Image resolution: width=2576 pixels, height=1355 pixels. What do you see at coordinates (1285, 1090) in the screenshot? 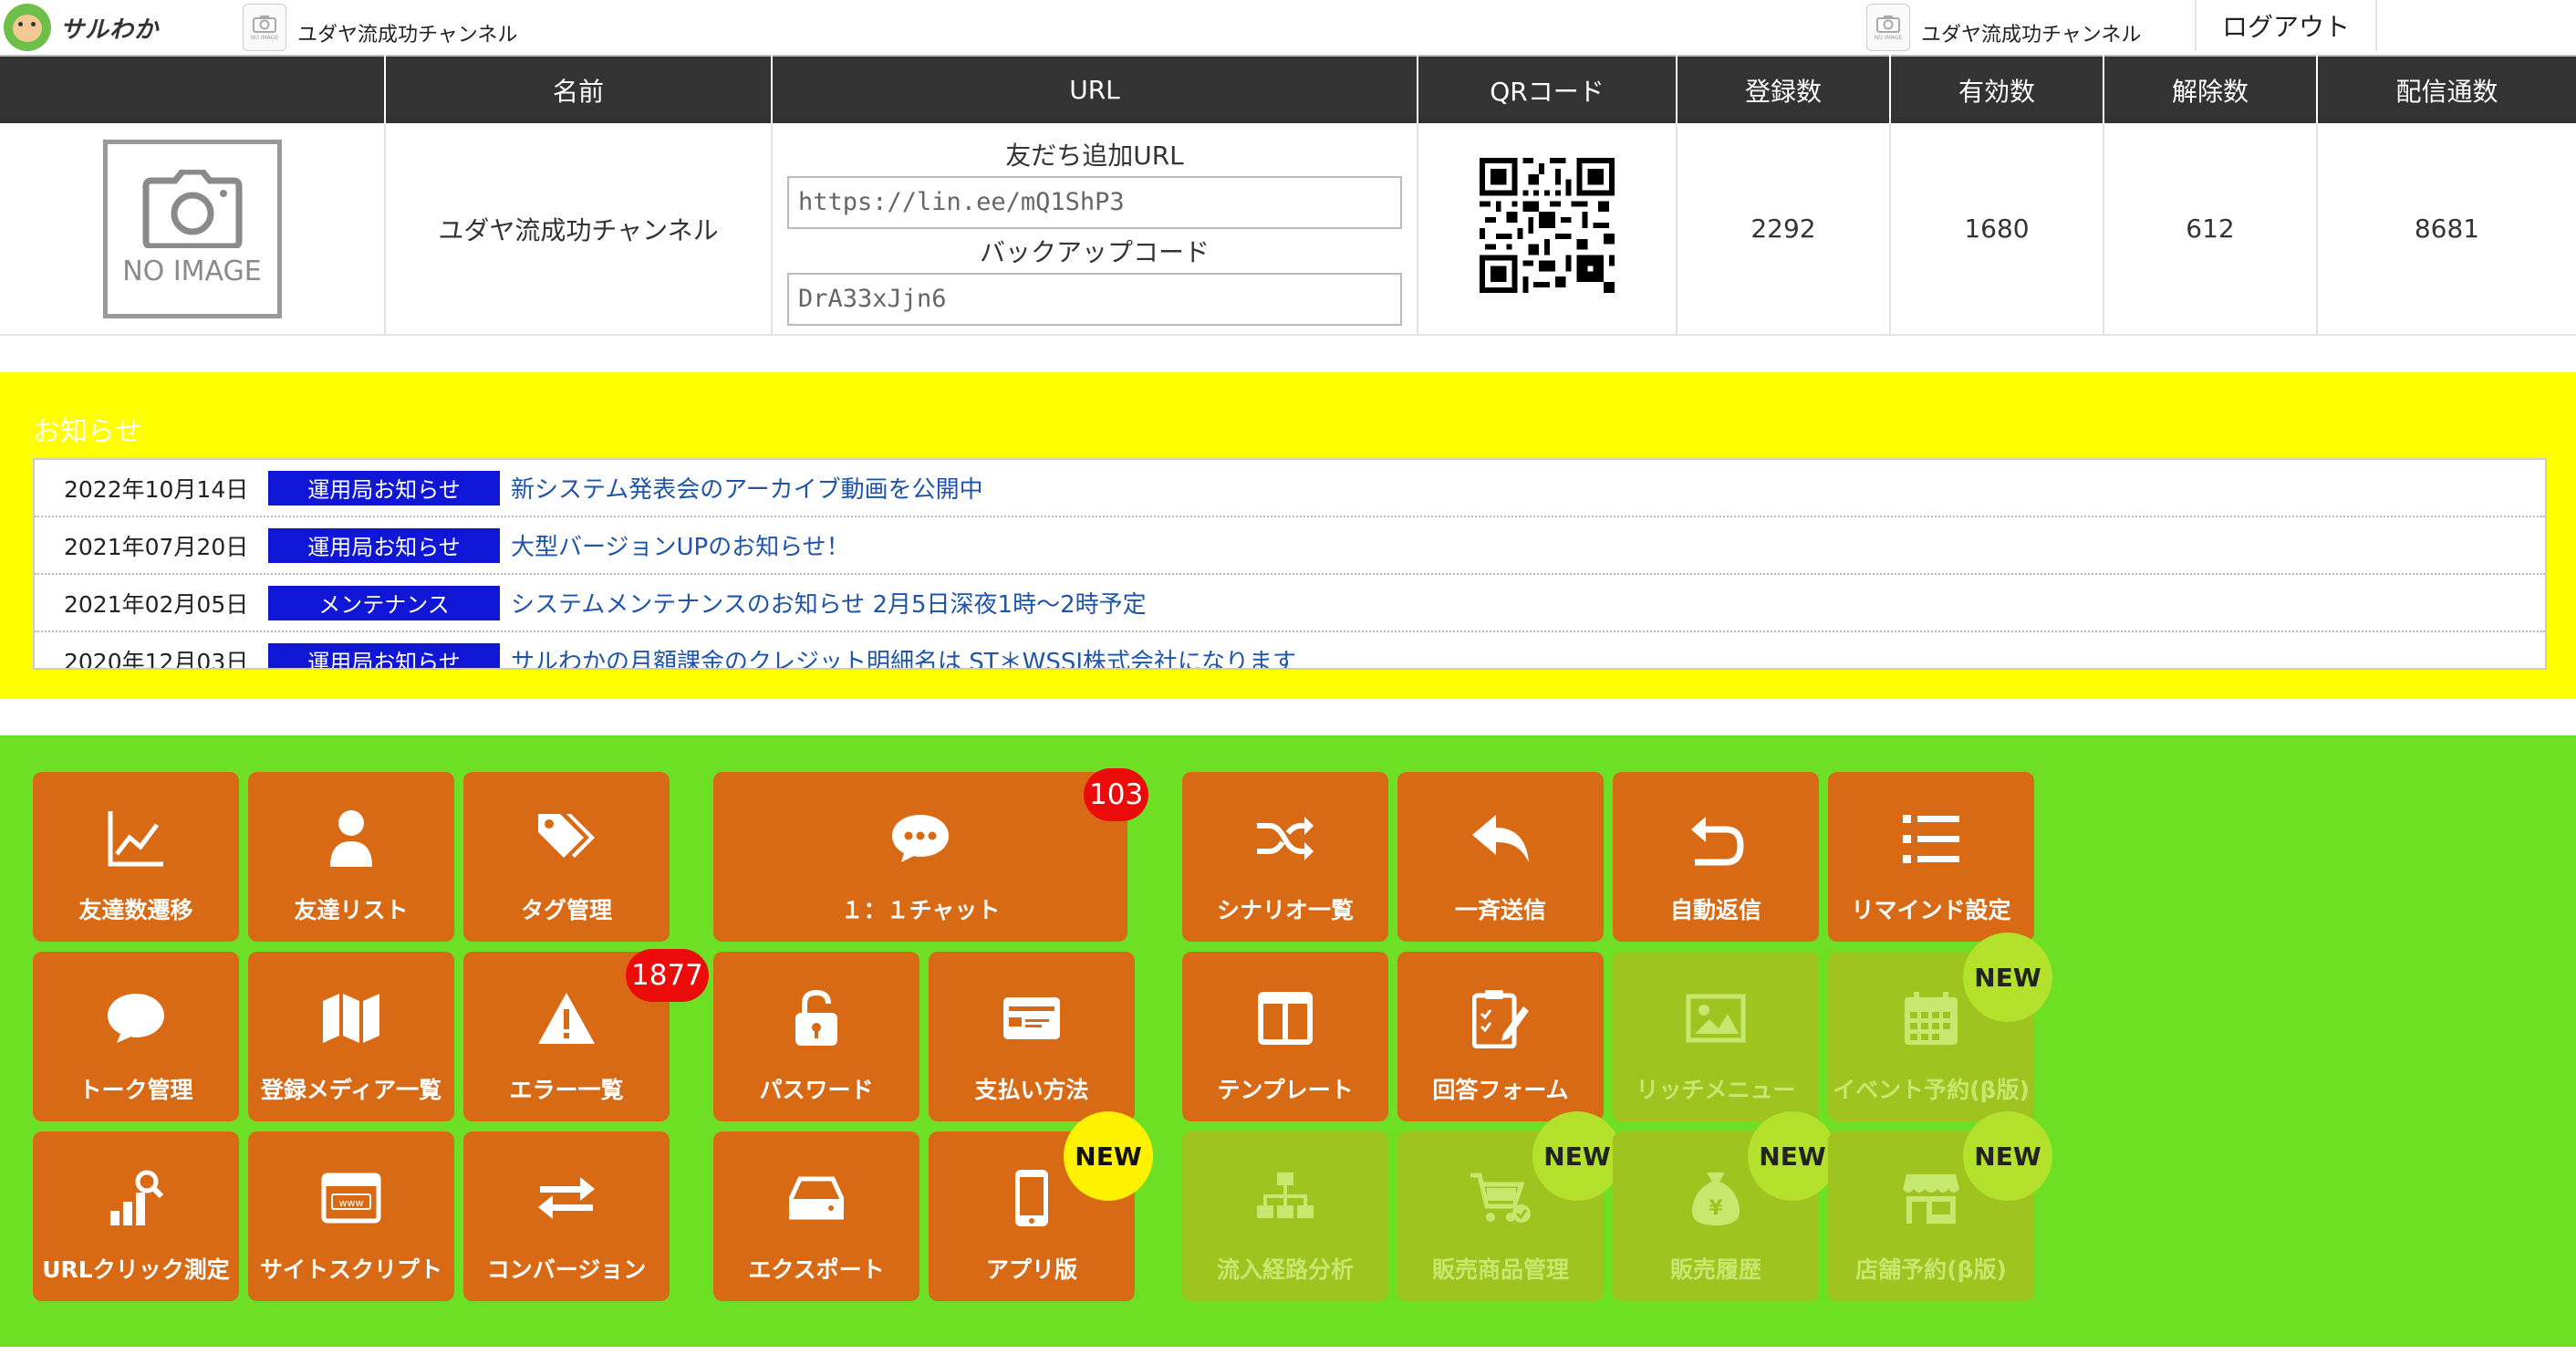
I see `tile-label: テンプレート` at bounding box center [1285, 1090].